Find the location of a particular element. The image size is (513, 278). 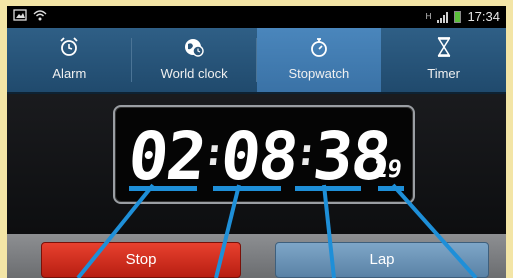

hours-pointer-line is located at coordinates (115, 230).